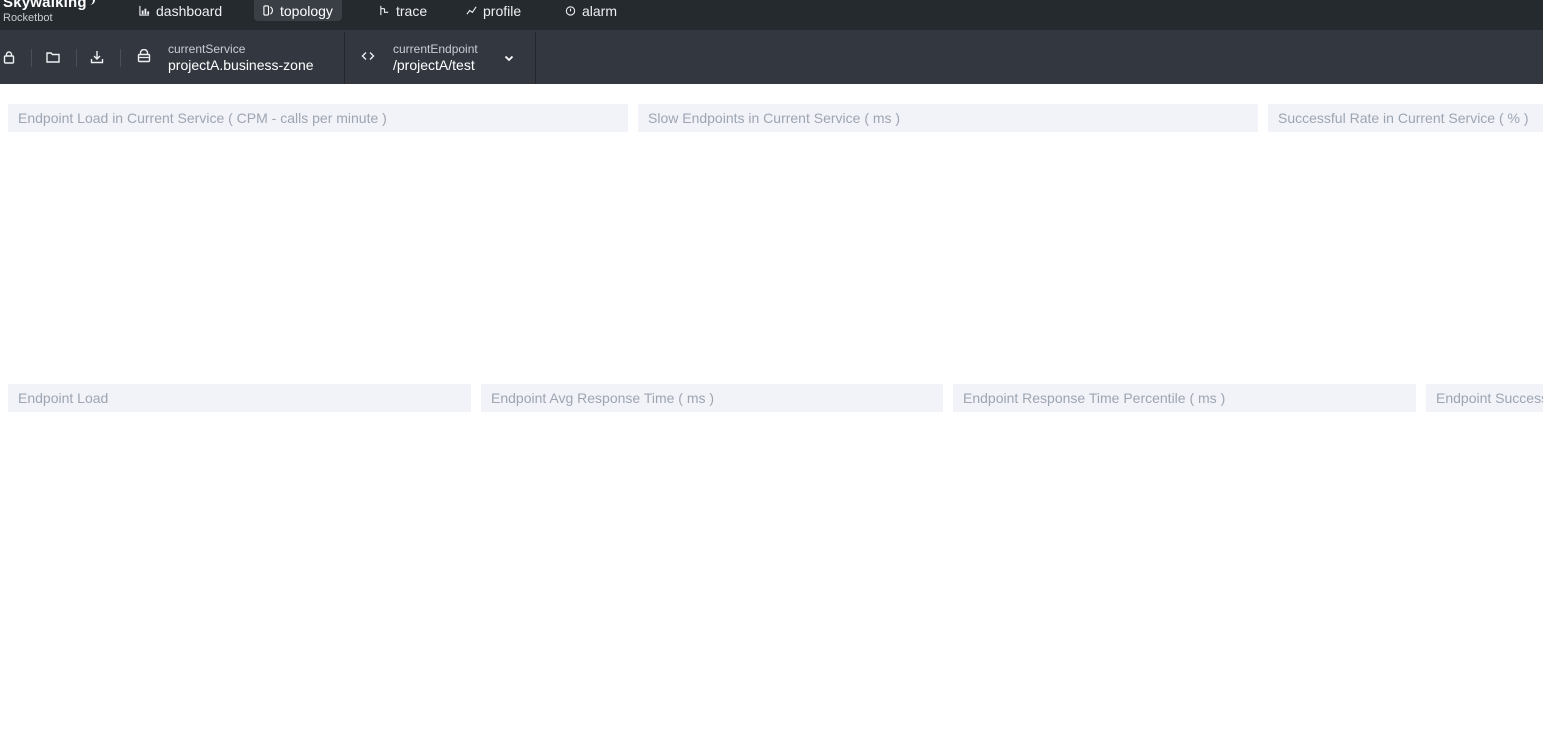 Image resolution: width=1543 pixels, height=732 pixels. Describe the element at coordinates (91, 2) in the screenshot. I see `logo-mark-icon` at that location.